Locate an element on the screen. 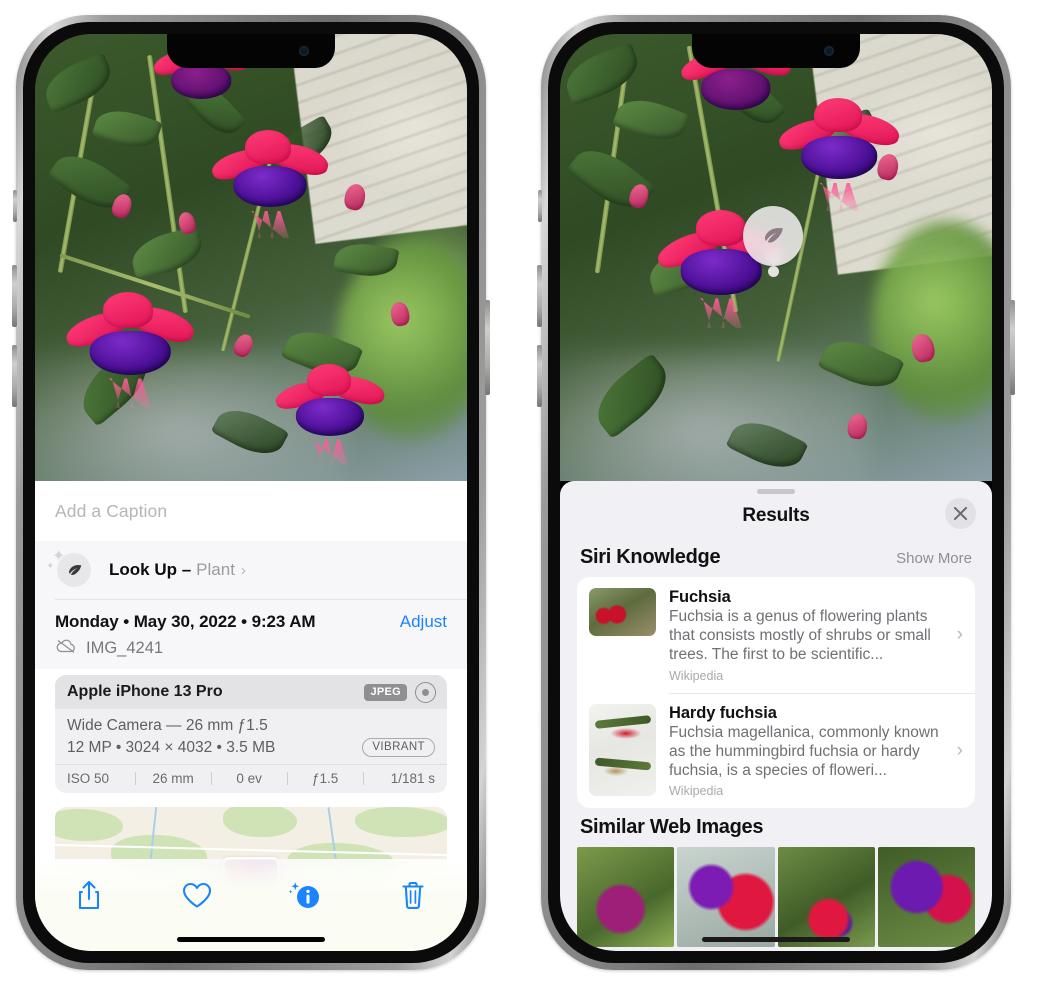 The height and width of the screenshot is (985, 1055). delete-button is located at coordinates (413, 895).